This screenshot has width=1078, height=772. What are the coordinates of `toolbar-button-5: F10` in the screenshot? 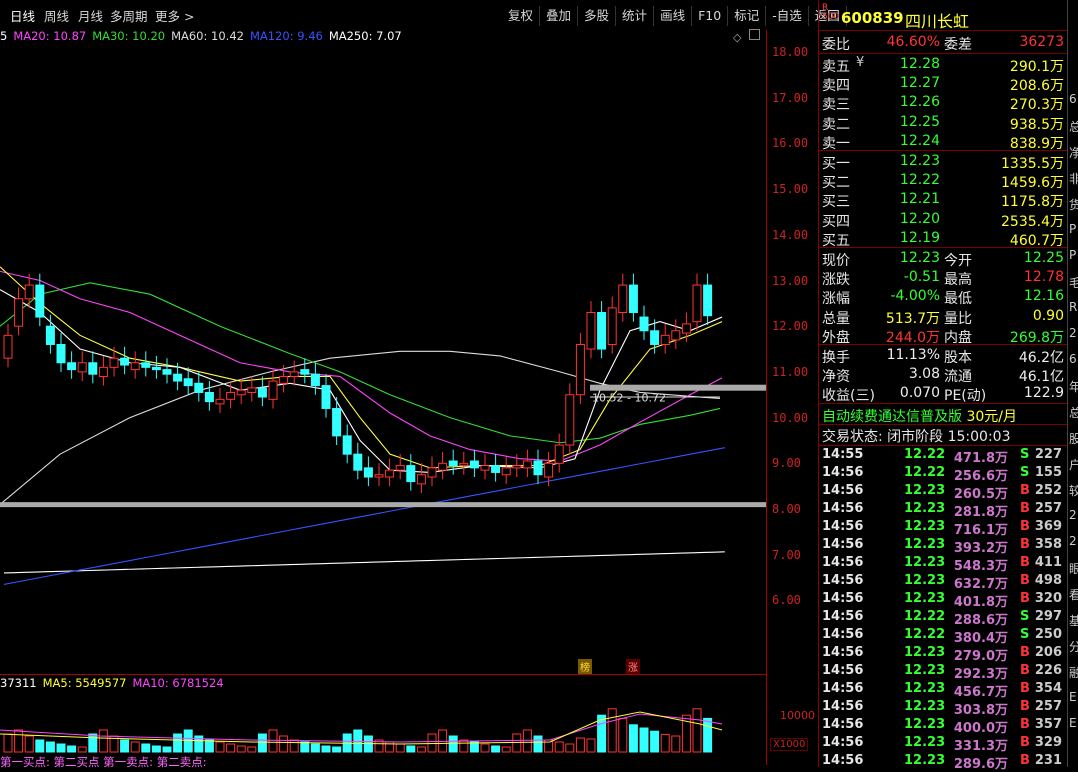 It's located at (710, 16).